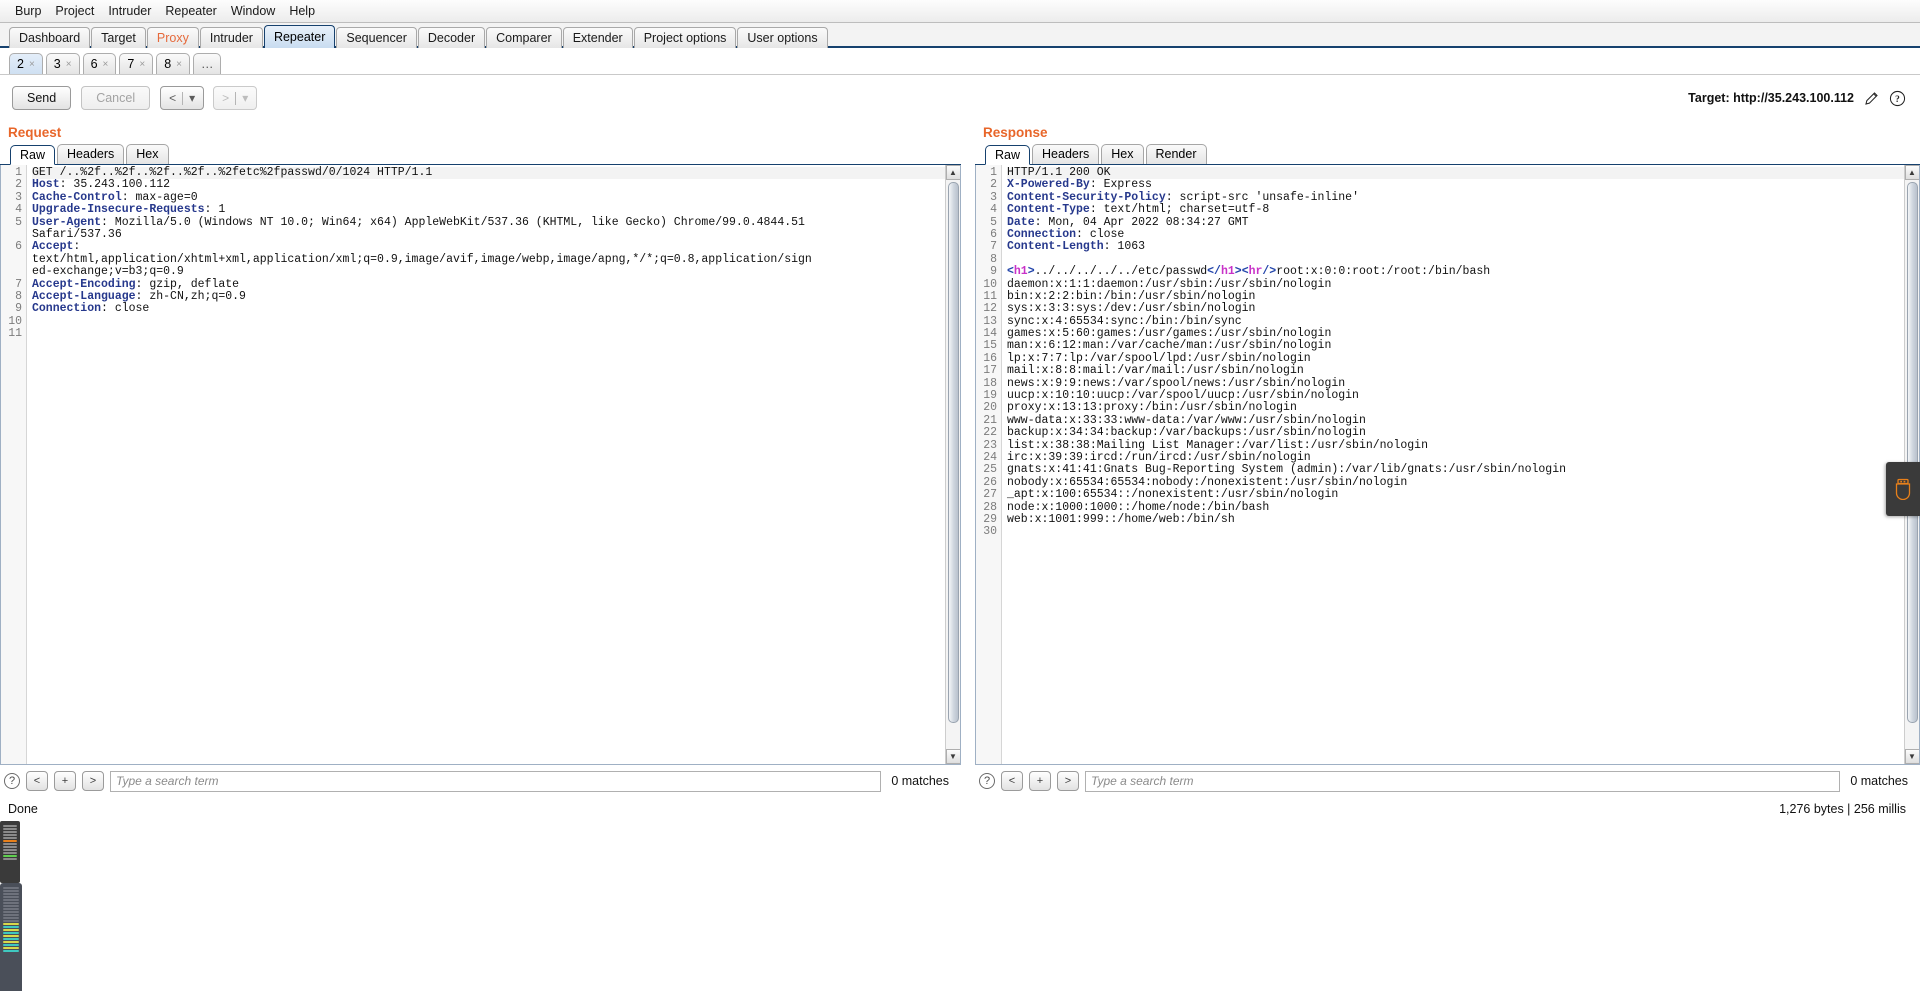 The image size is (1920, 991). Describe the element at coordinates (1120, 185) in the screenshot. I see `code-token-plain: : Express` at that location.